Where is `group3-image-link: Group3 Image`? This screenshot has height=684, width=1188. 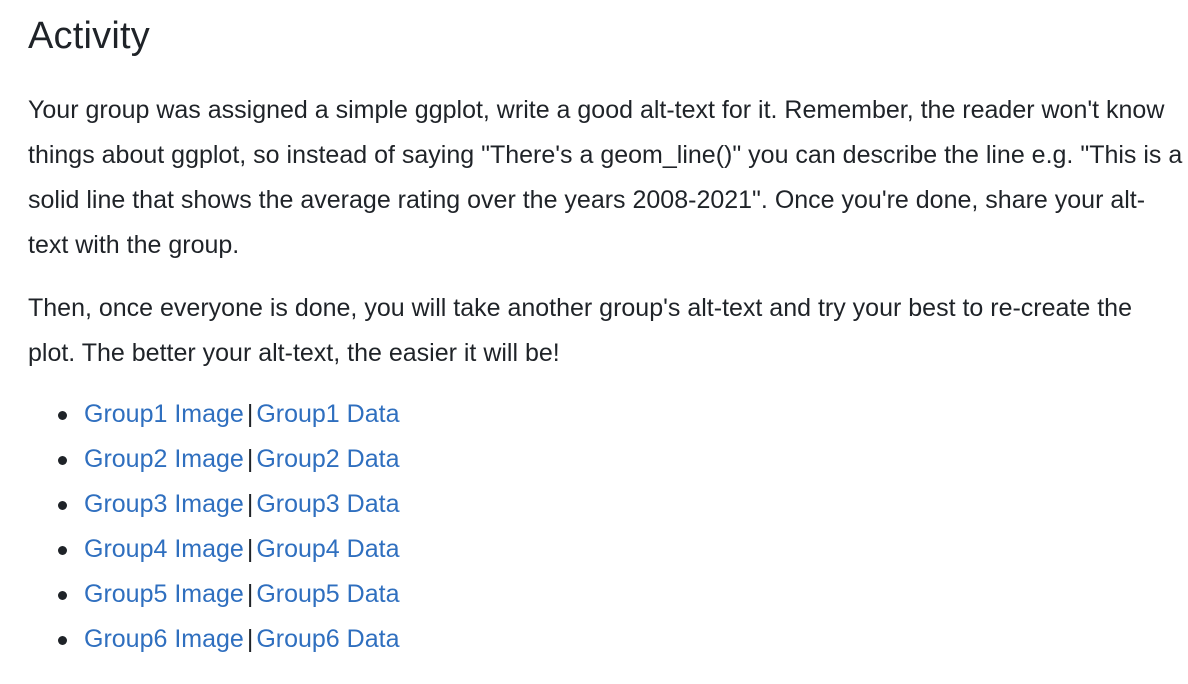 group3-image-link: Group3 Image is located at coordinates (164, 504).